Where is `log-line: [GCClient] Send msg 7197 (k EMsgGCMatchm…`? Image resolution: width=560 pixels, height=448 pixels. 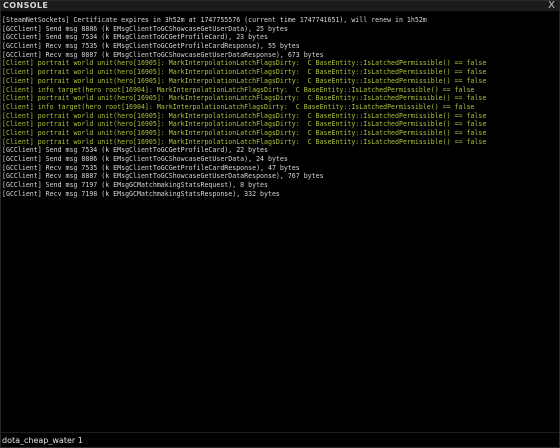
log-line: [GCClient] Send msg 7197 (k EMsgGCMatchm… is located at coordinates (135, 185).